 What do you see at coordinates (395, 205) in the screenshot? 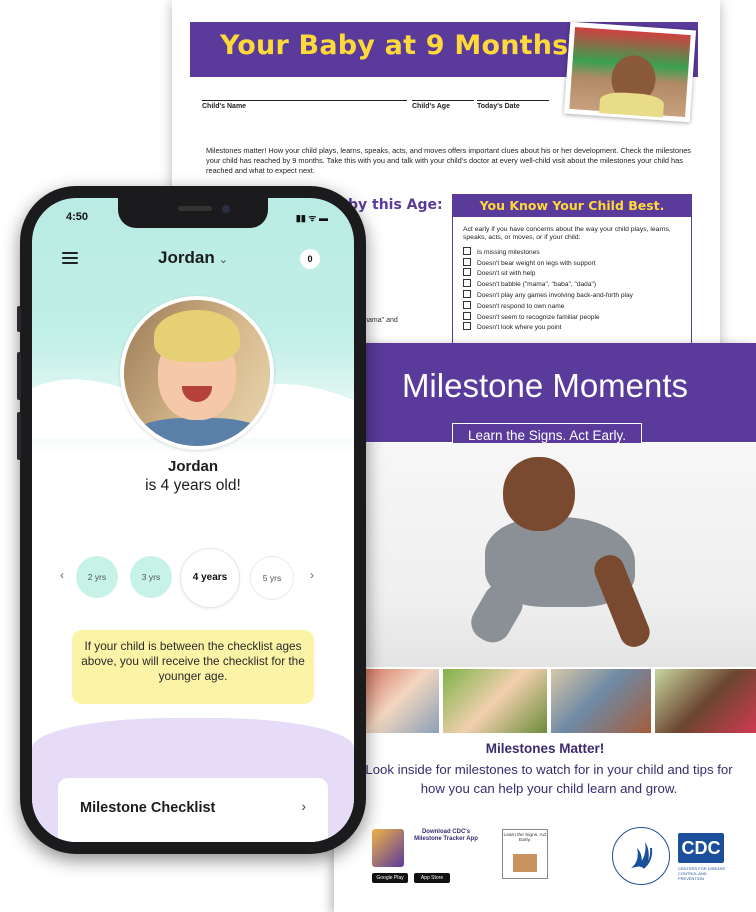
I see `doc9-left-heading: by this Age:` at bounding box center [395, 205].